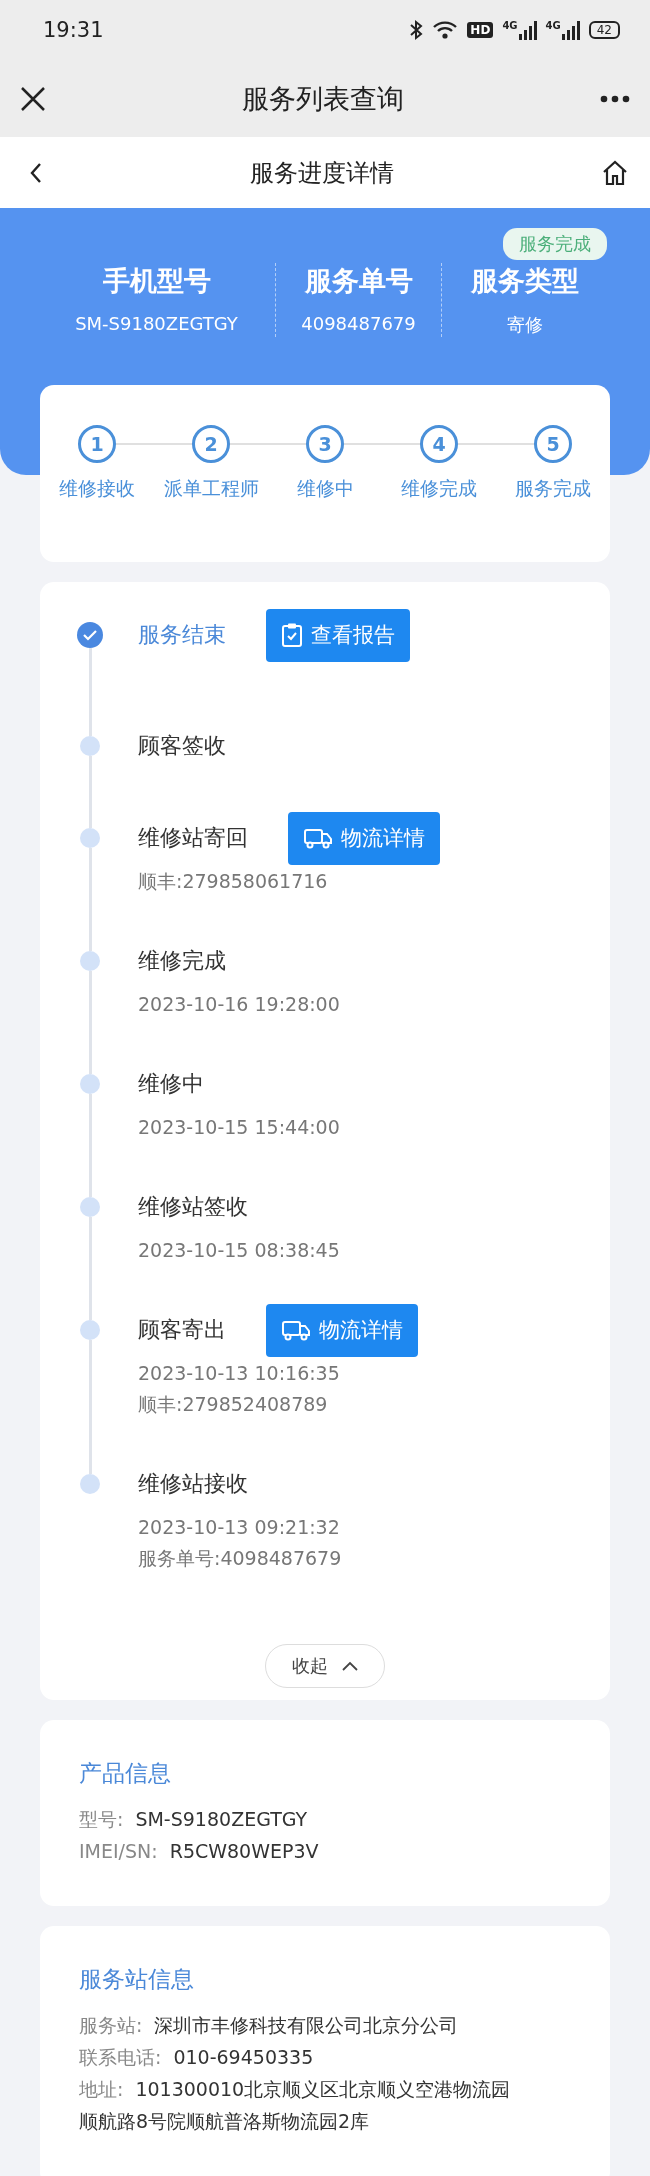  Describe the element at coordinates (604, 30) in the screenshot. I see `battery-level: 42` at that location.